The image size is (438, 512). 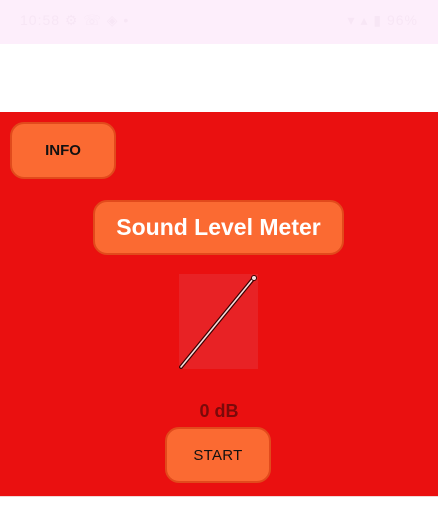 What do you see at coordinates (219, 22) in the screenshot?
I see `status-bar: 10:58 ⚙ ☏ ◈ • ▾ ▴ ▮ 96%` at bounding box center [219, 22].